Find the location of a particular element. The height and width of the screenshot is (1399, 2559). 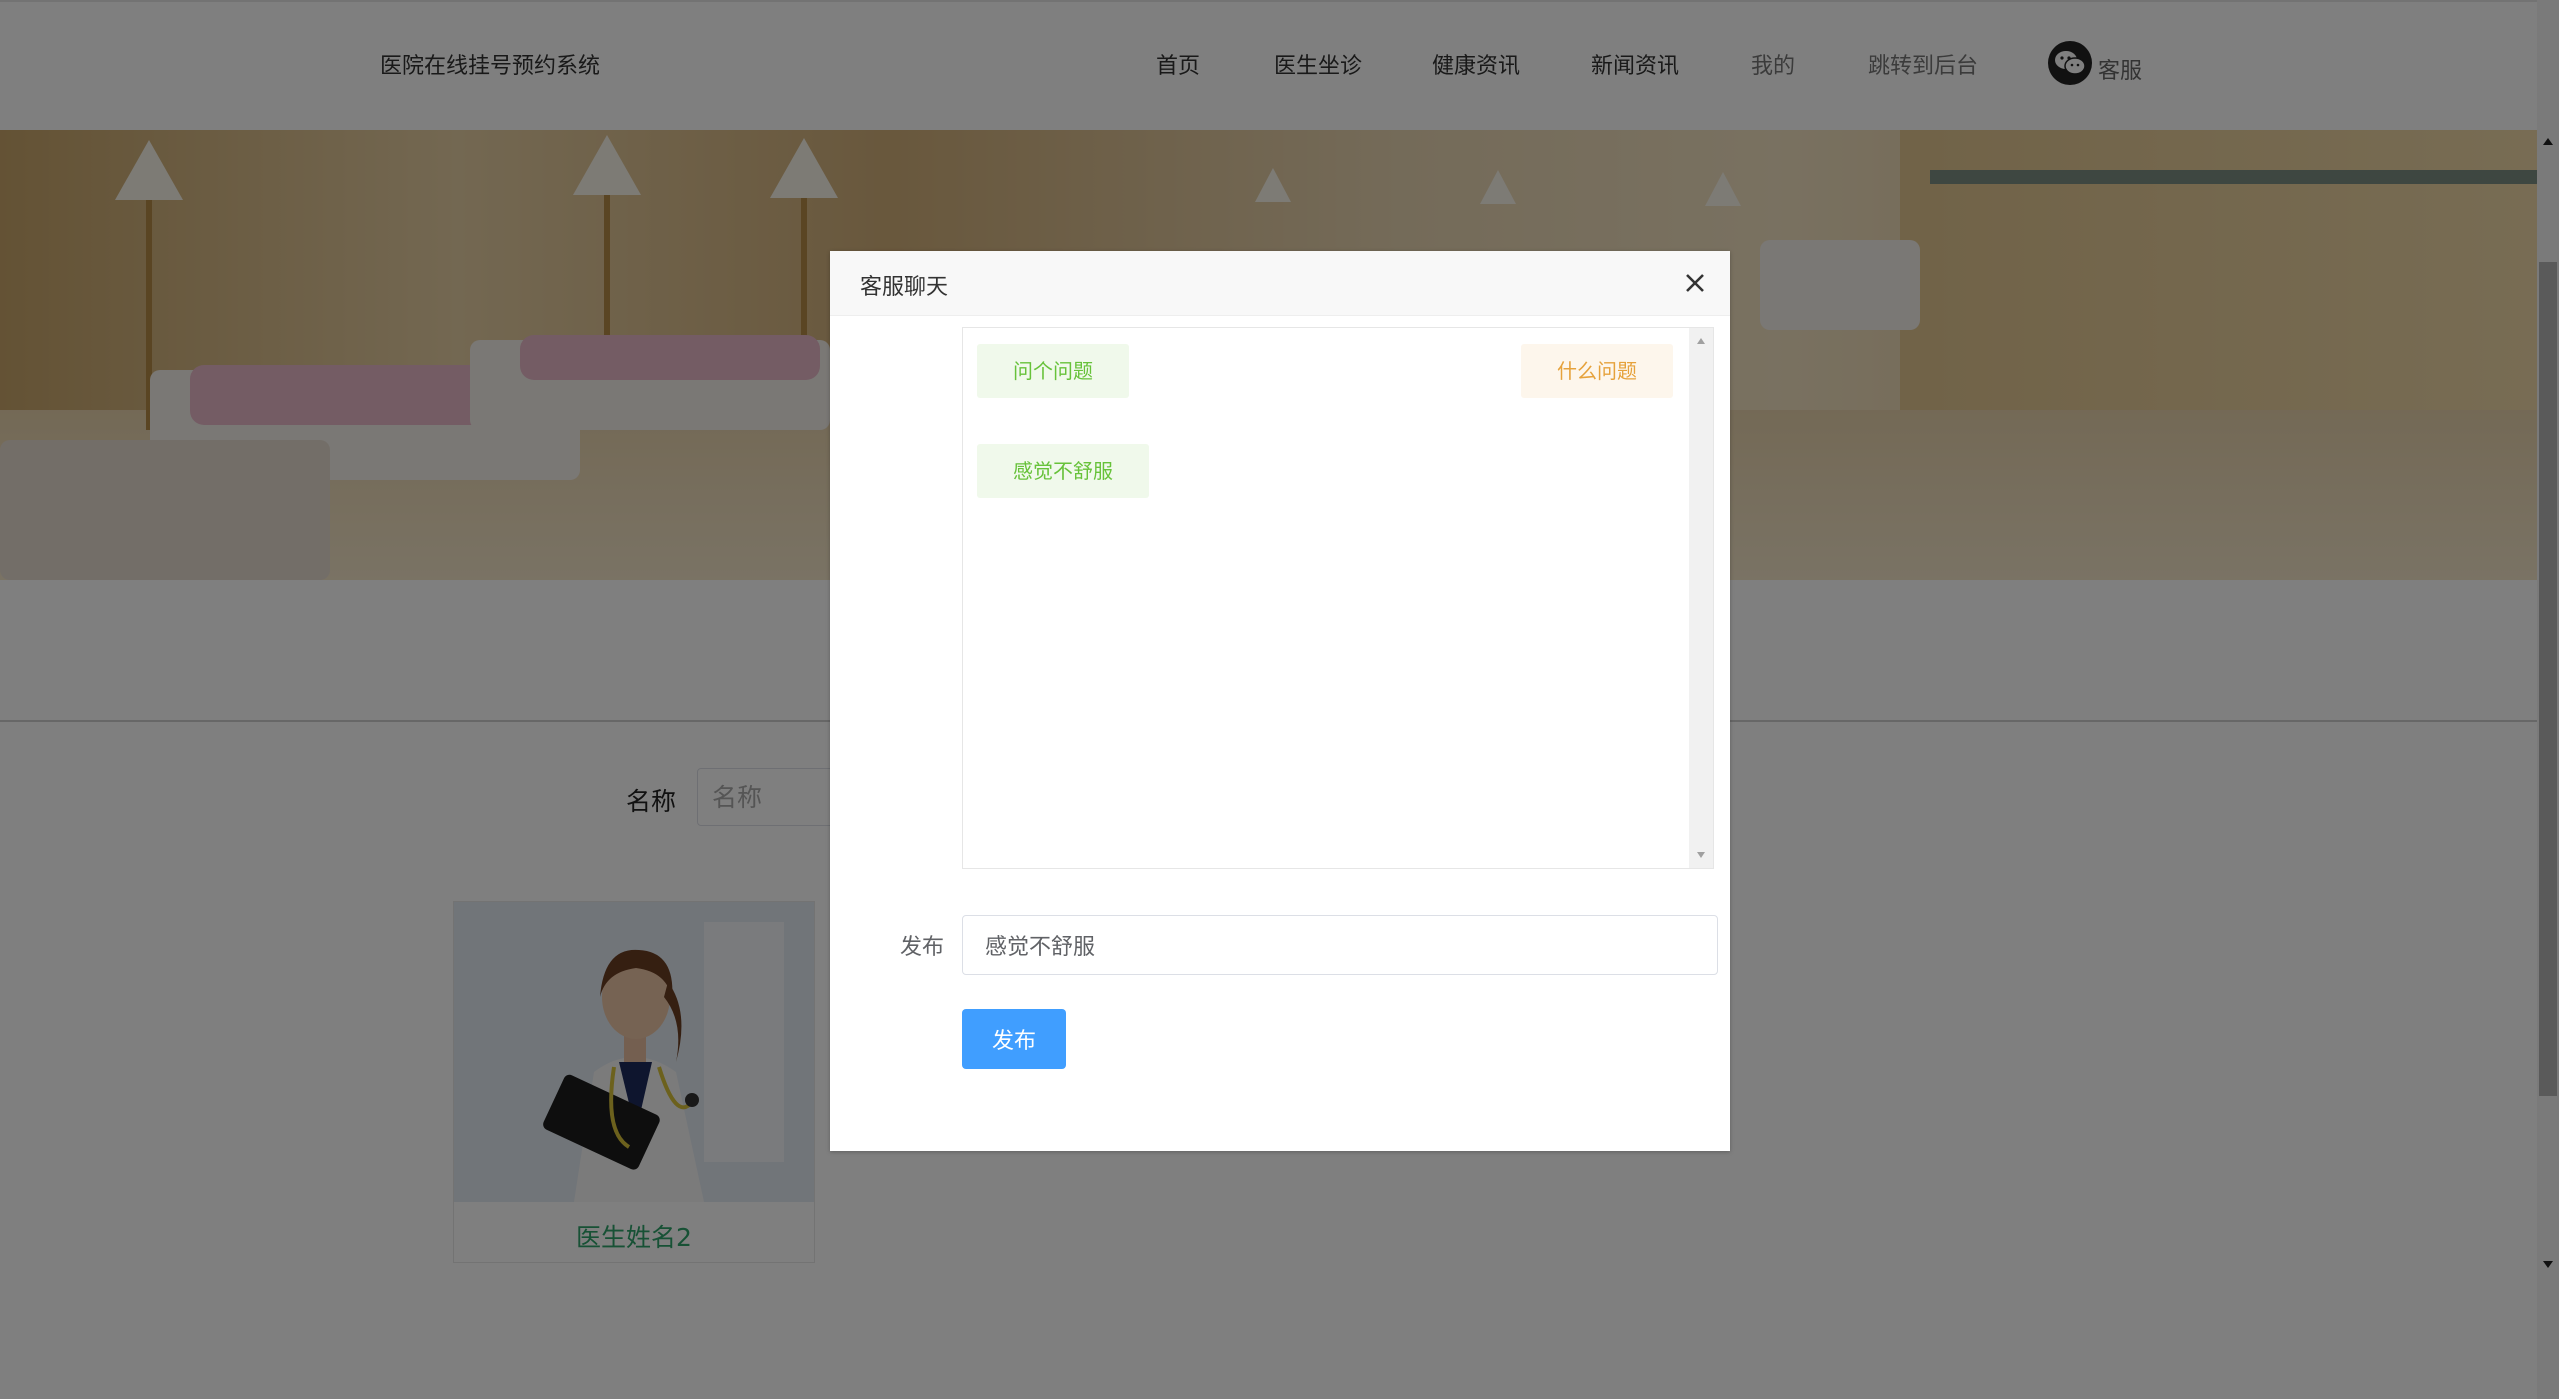

chat-message-user: 问个问题 is located at coordinates (1053, 371).